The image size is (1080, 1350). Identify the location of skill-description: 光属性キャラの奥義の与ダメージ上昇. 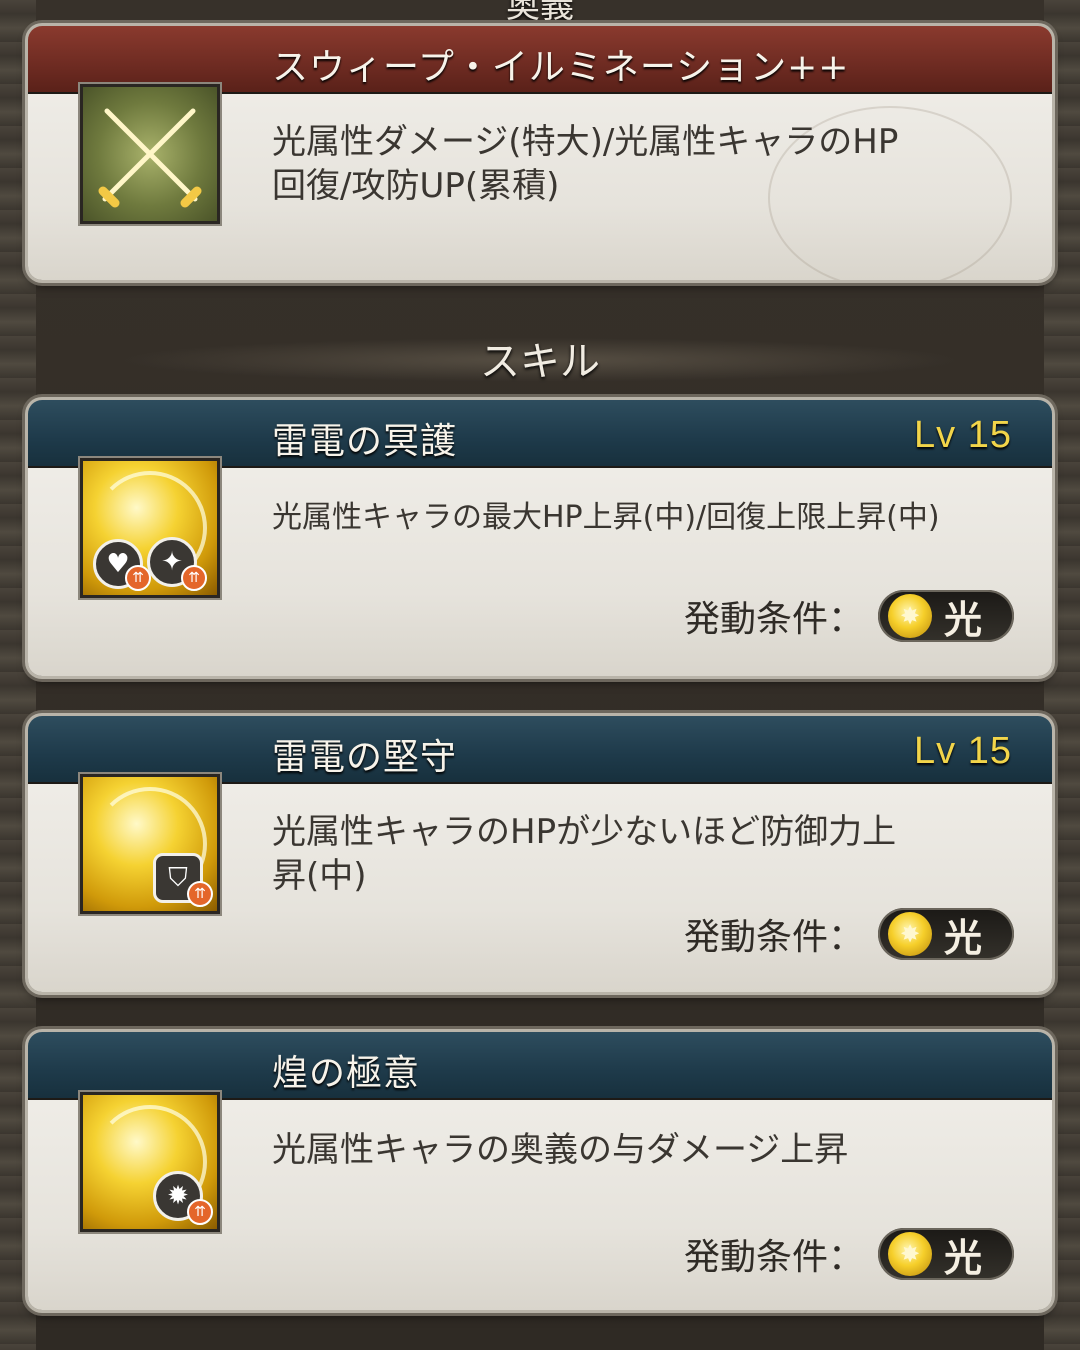
(642, 1150).